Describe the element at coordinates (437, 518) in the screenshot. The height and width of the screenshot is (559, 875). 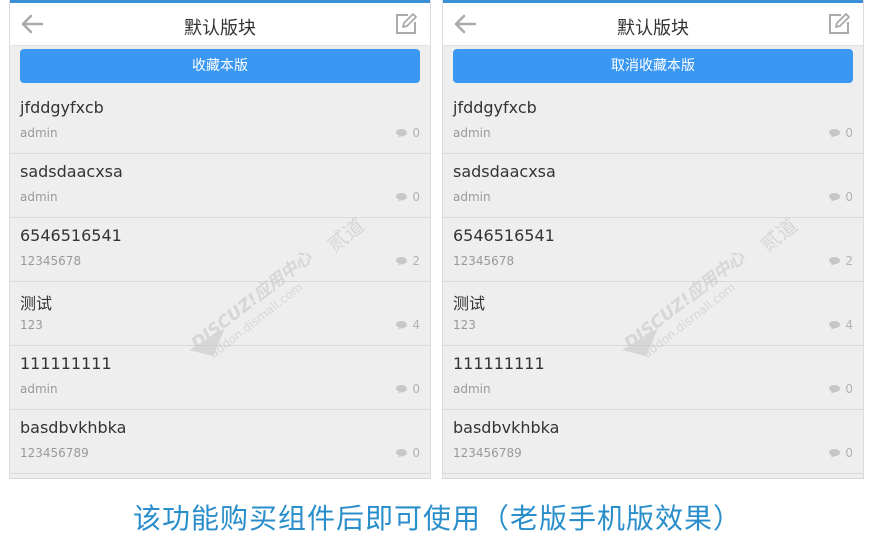
I see `caption-text: 该功能购买组件后即可使用（老版手机版效果）` at that location.